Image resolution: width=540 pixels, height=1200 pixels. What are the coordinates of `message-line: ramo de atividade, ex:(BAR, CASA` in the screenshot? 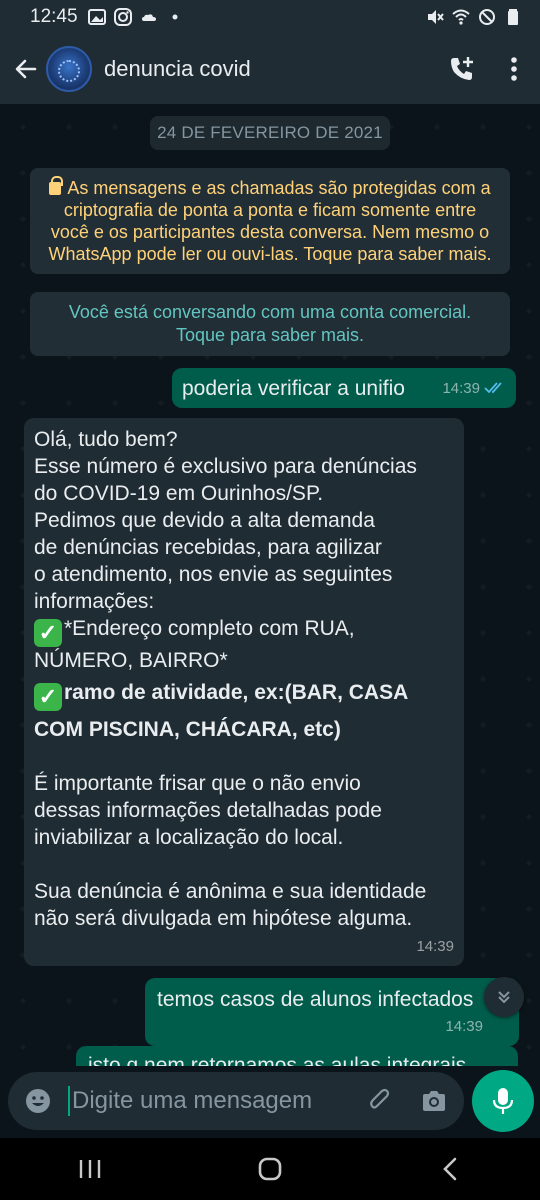 It's located at (236, 692).